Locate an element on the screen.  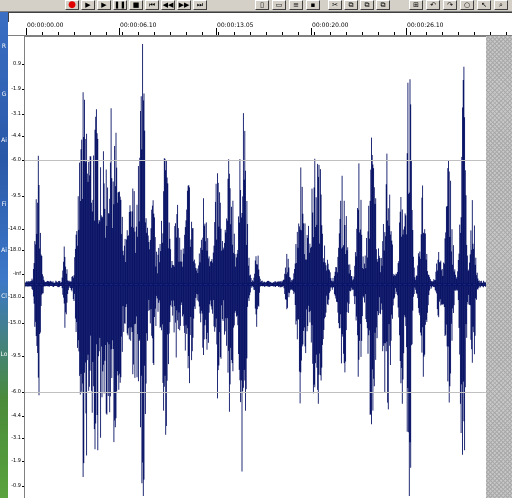
taskbar-item: R is located at coordinates (4, 47).